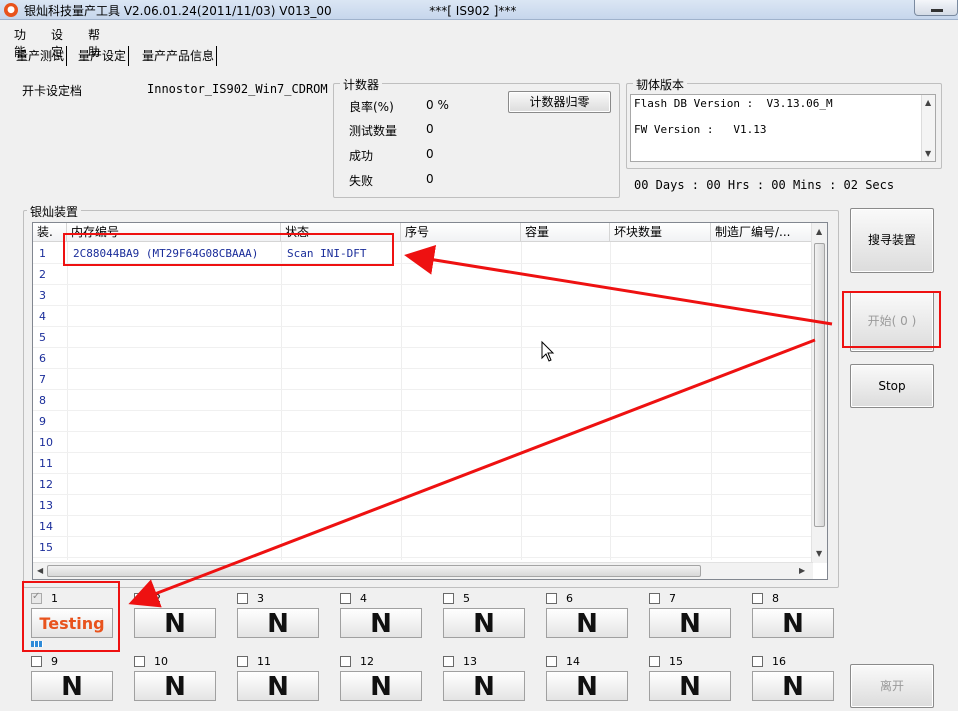 The image size is (958, 711). Describe the element at coordinates (819, 553) in the screenshot. I see `scroll-down-icon: ▼` at that location.